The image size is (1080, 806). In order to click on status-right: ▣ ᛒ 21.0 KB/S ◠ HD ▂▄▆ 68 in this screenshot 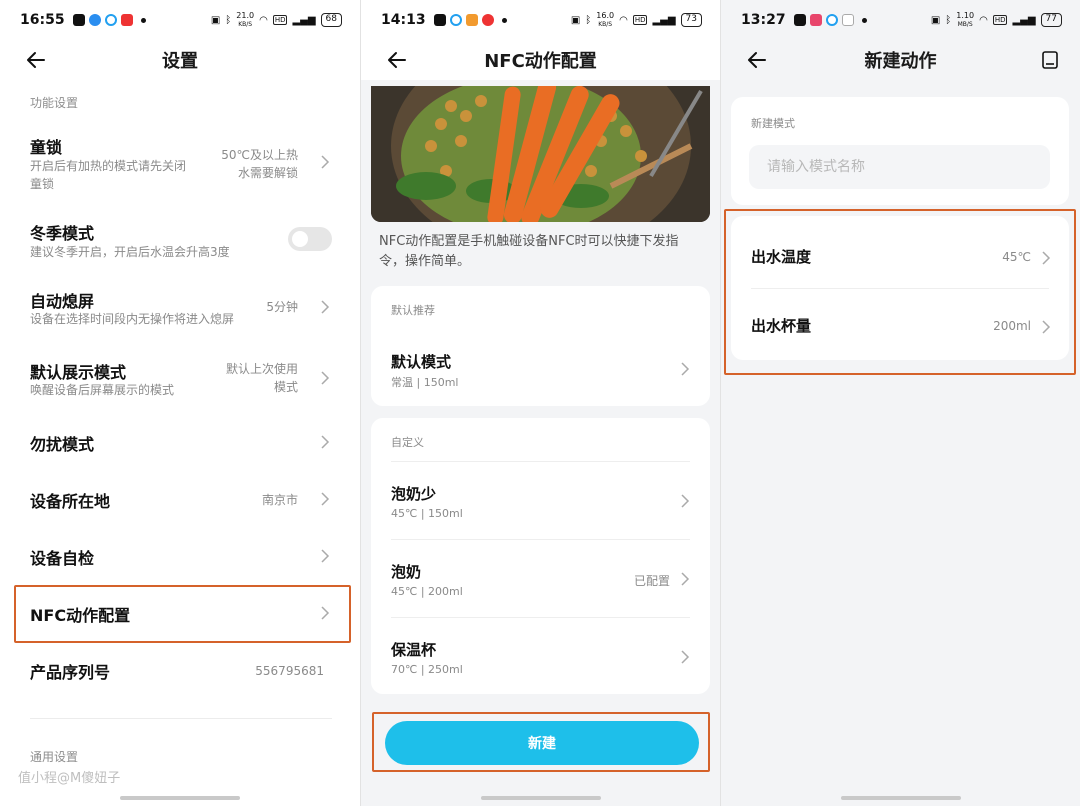, I will do `click(276, 19)`.